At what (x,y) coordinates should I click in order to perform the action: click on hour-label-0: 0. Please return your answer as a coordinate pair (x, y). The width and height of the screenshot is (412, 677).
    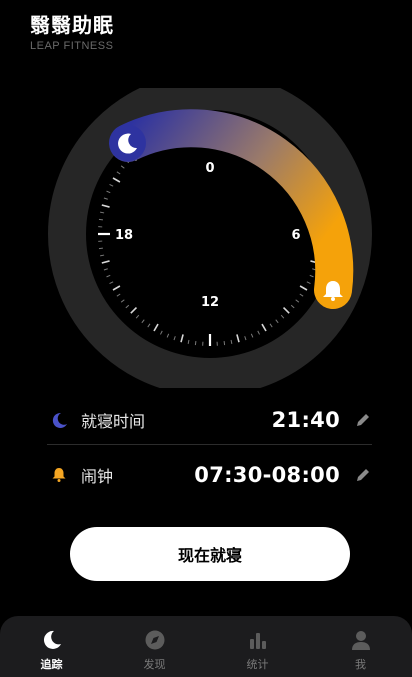
    Looking at the image, I should click on (209, 168).